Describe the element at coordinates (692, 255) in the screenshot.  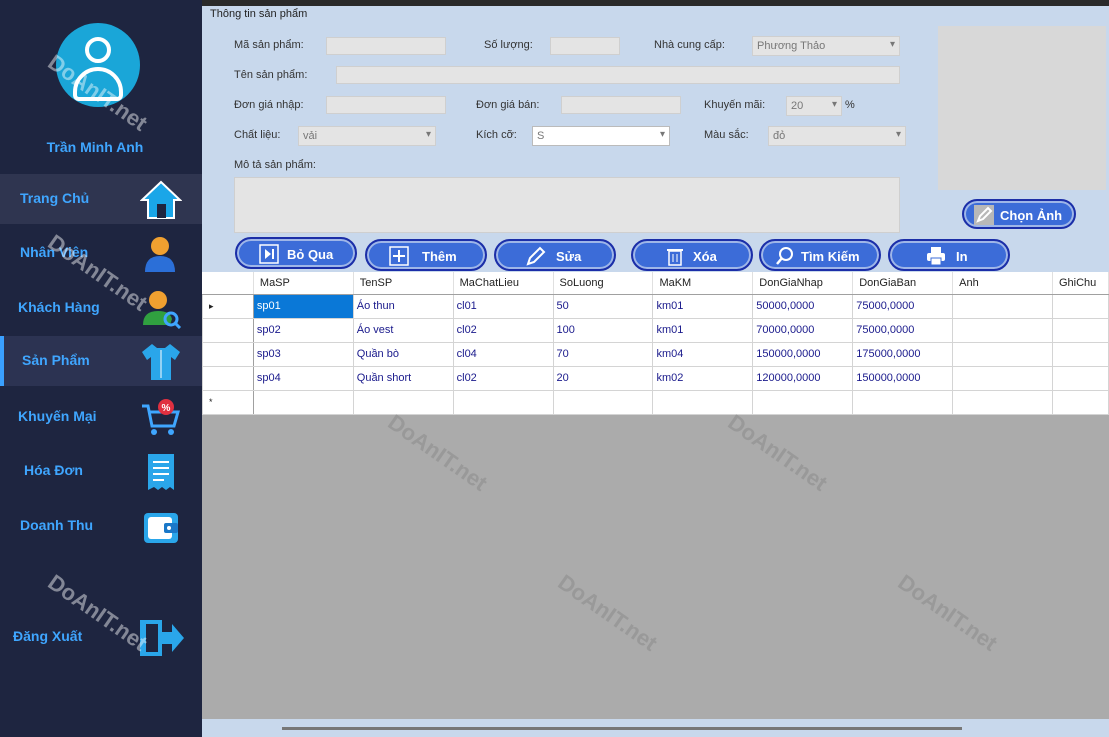
I see `xoa-button: Xóa` at that location.